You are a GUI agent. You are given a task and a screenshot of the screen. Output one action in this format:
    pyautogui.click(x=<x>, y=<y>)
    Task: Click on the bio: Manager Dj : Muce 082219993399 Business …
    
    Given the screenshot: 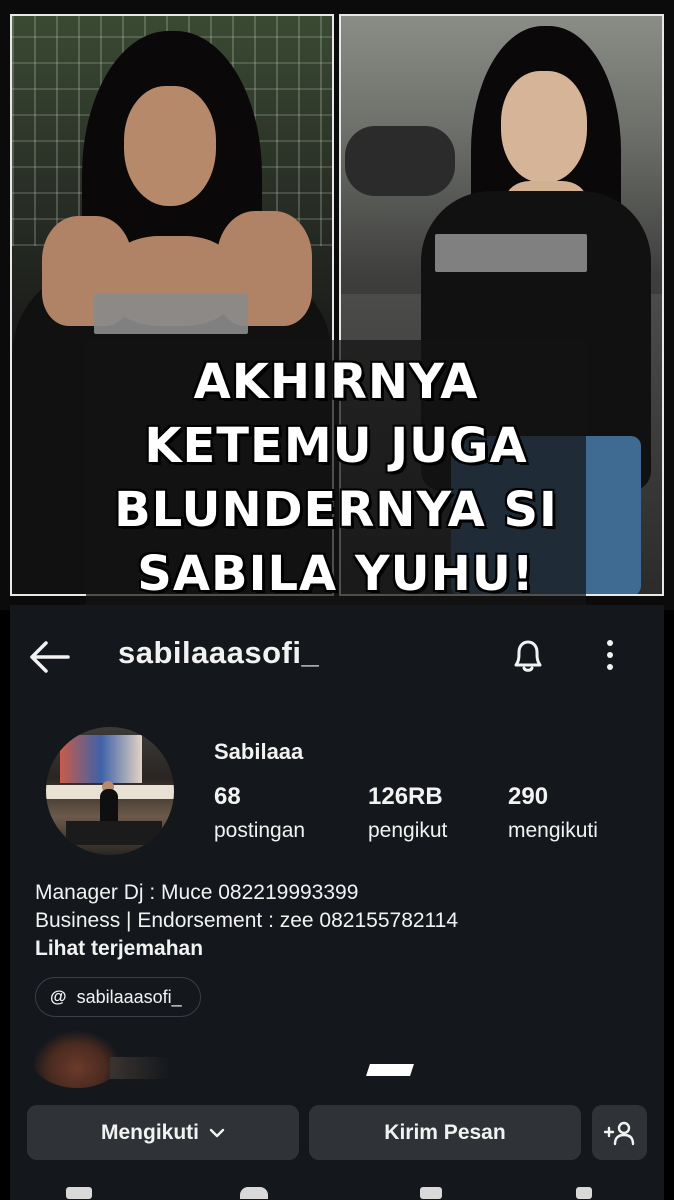 What is the action you would take?
    pyautogui.click(x=246, y=921)
    